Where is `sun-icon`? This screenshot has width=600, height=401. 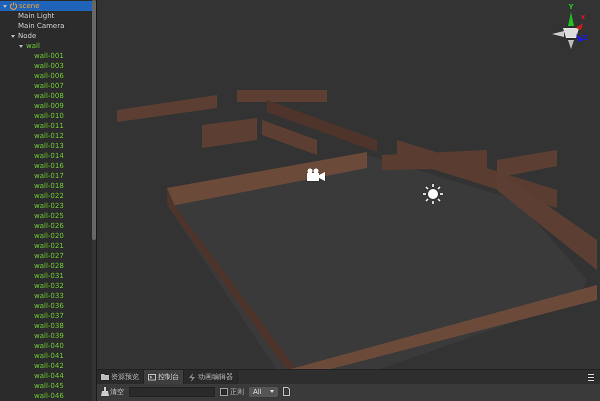
sun-icon is located at coordinates (433, 194).